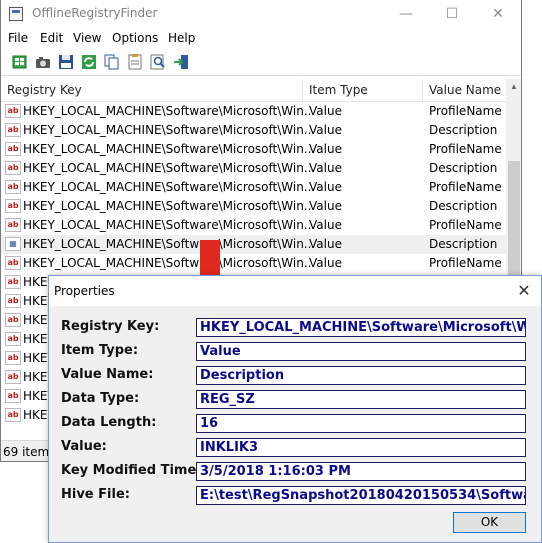  What do you see at coordinates (361, 423) in the screenshot?
I see `property-value-field: 16` at bounding box center [361, 423].